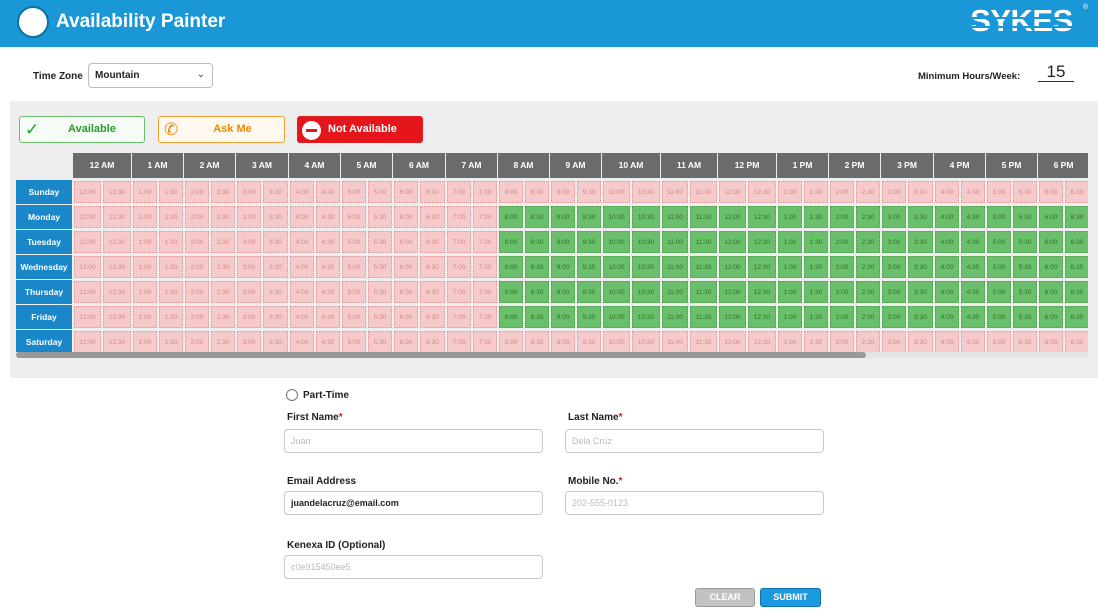 The height and width of the screenshot is (612, 1098). I want to click on ask-me-brush-button: ✆ Ask Me, so click(221, 129).